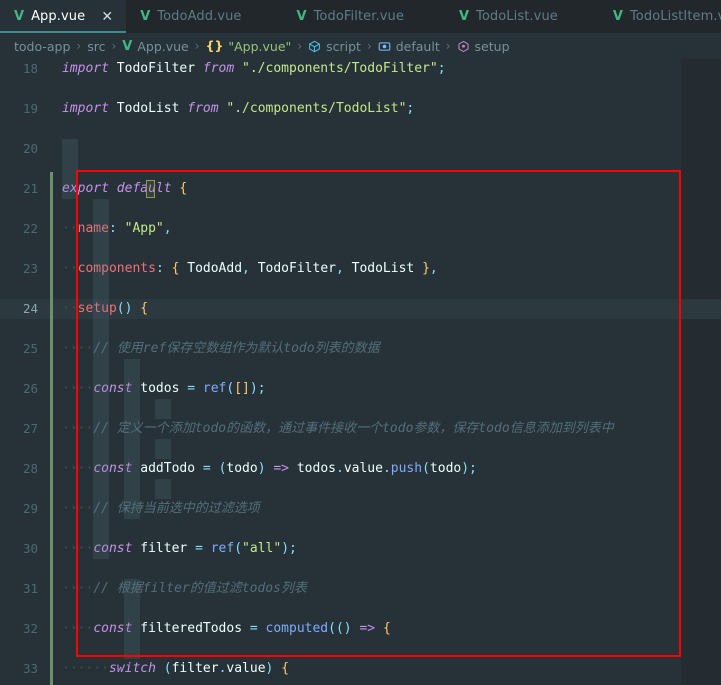 This screenshot has height=685, width=721. Describe the element at coordinates (675, 16) in the screenshot. I see `tab-label: TodoListItem.vue` at that location.